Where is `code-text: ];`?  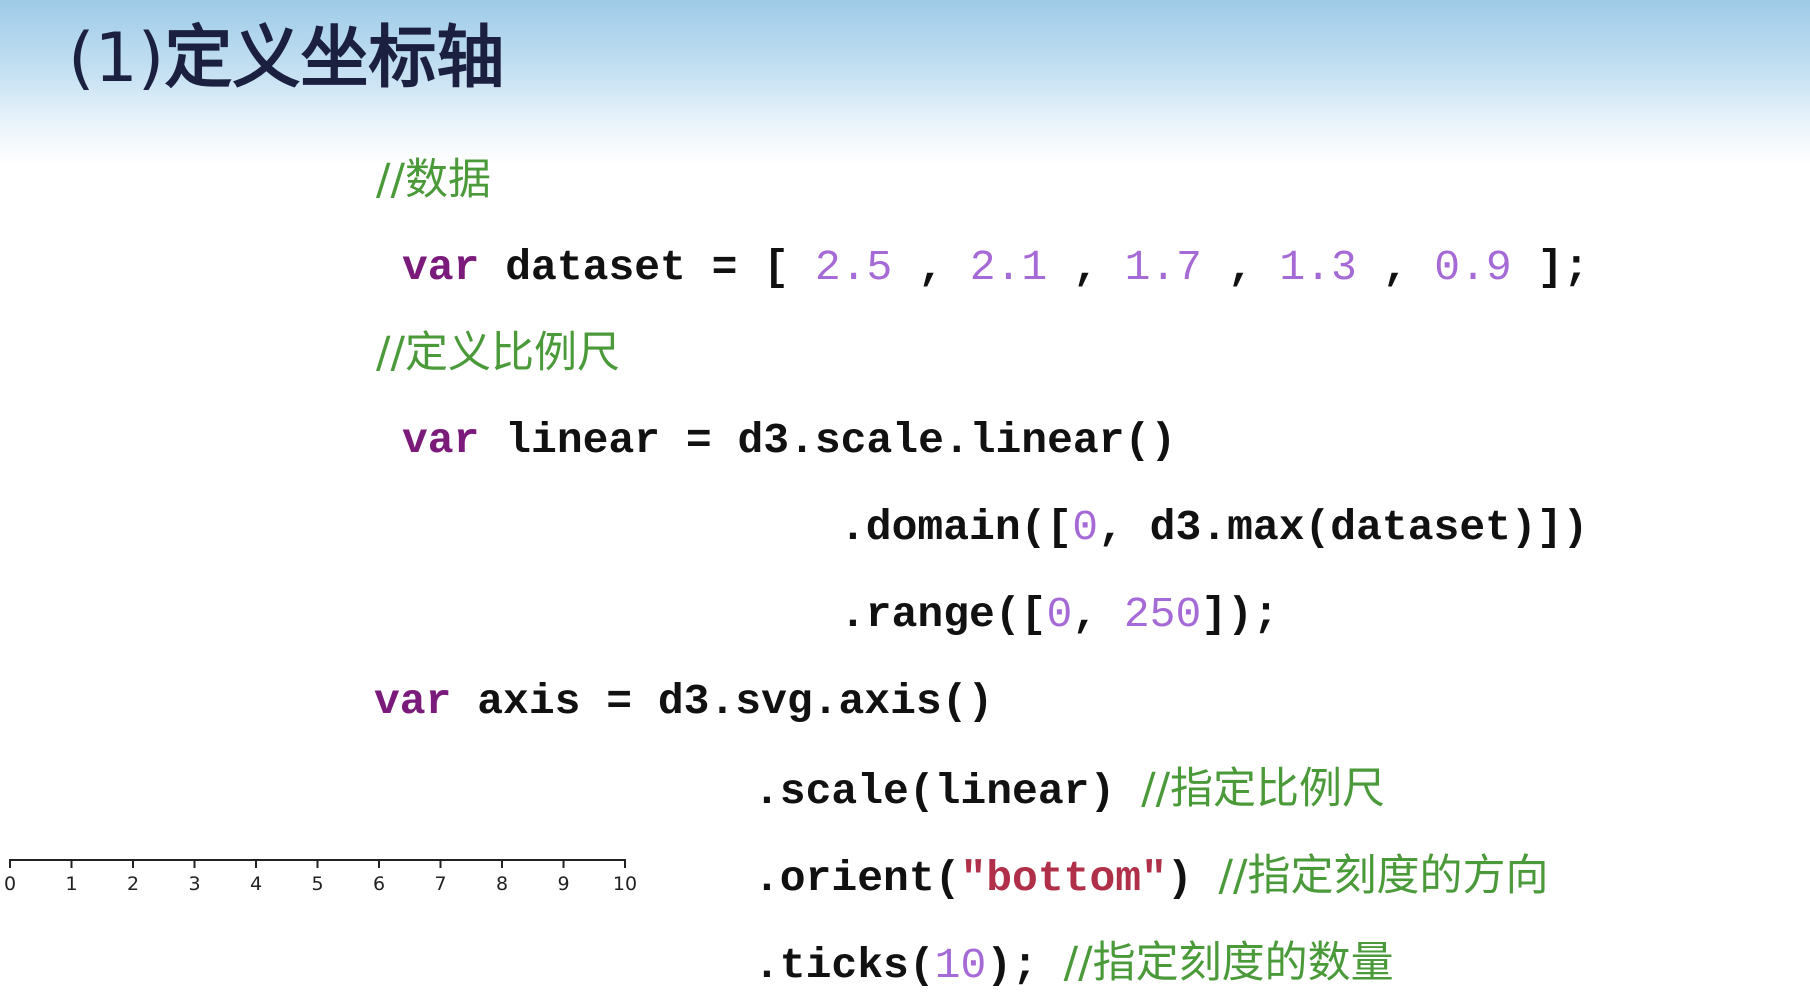 code-text: ]; is located at coordinates (1550, 267).